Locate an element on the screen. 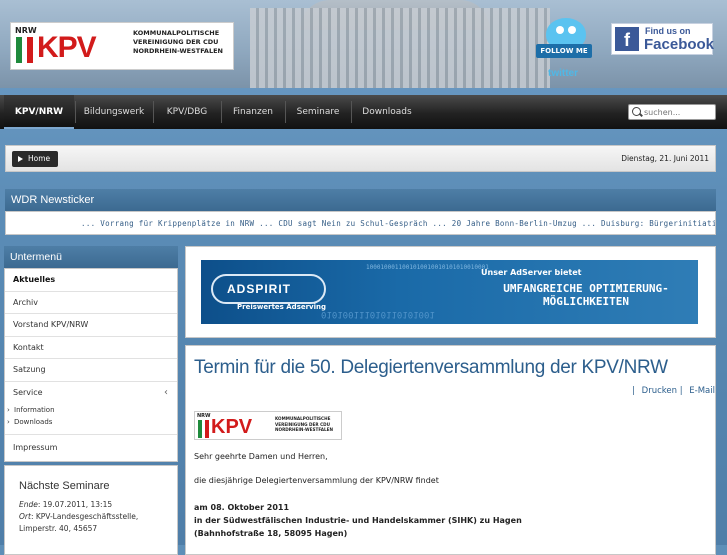 This screenshot has height=555, width=727. facebook-line1: Find us on is located at coordinates (668, 31).